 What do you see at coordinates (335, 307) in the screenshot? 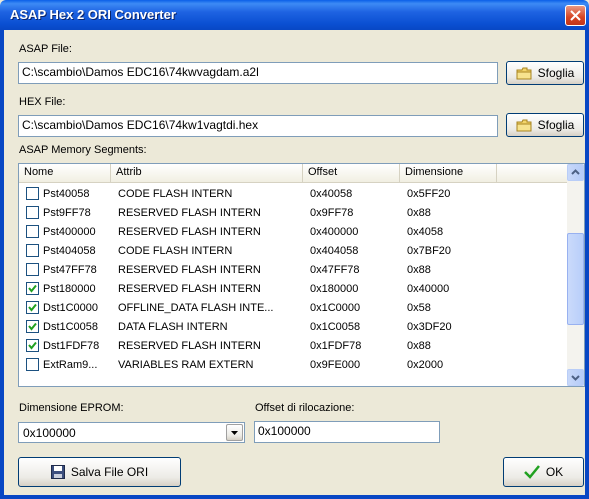
I see `segment-offset: 0x1C0000` at bounding box center [335, 307].